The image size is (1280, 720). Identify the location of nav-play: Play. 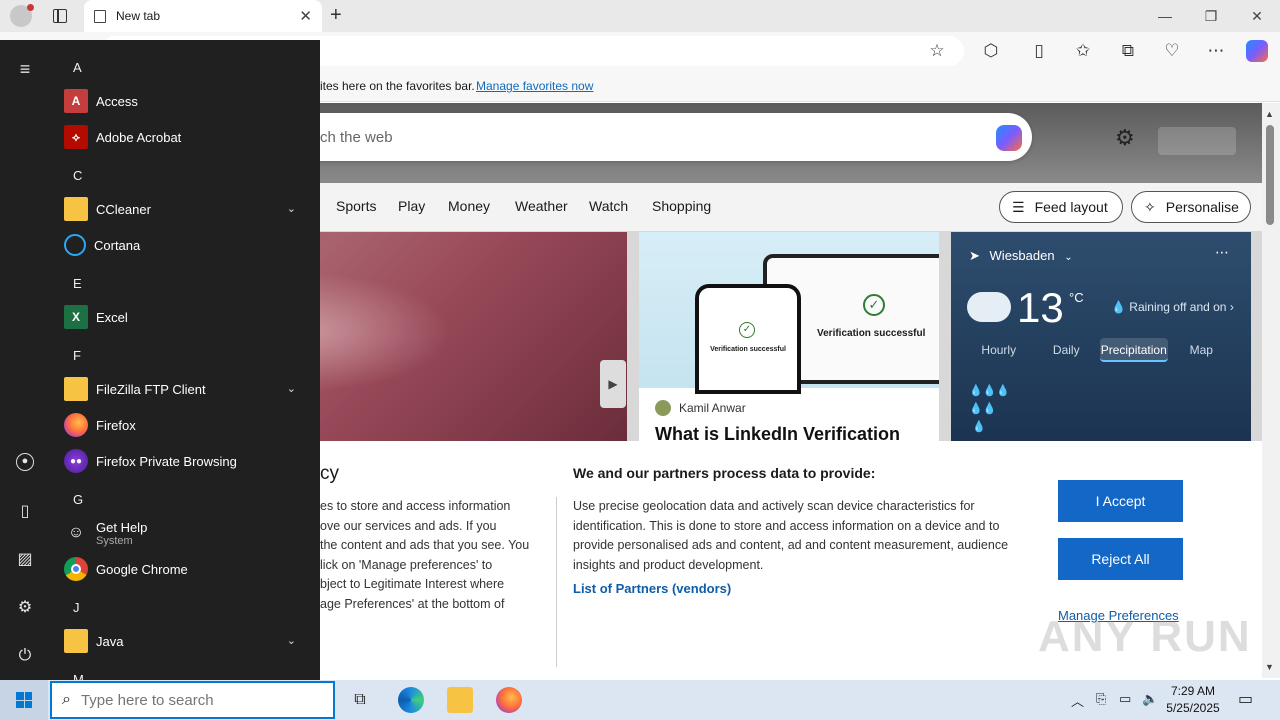
(411, 206).